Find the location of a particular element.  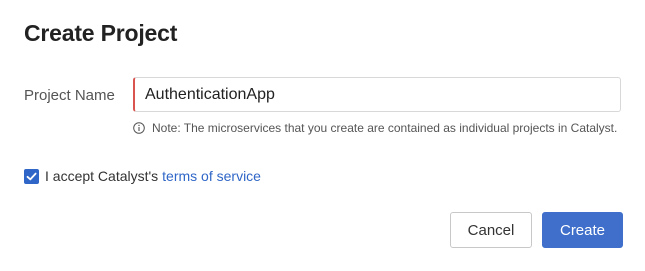

project-name-label: Project Name is located at coordinates (69, 95).